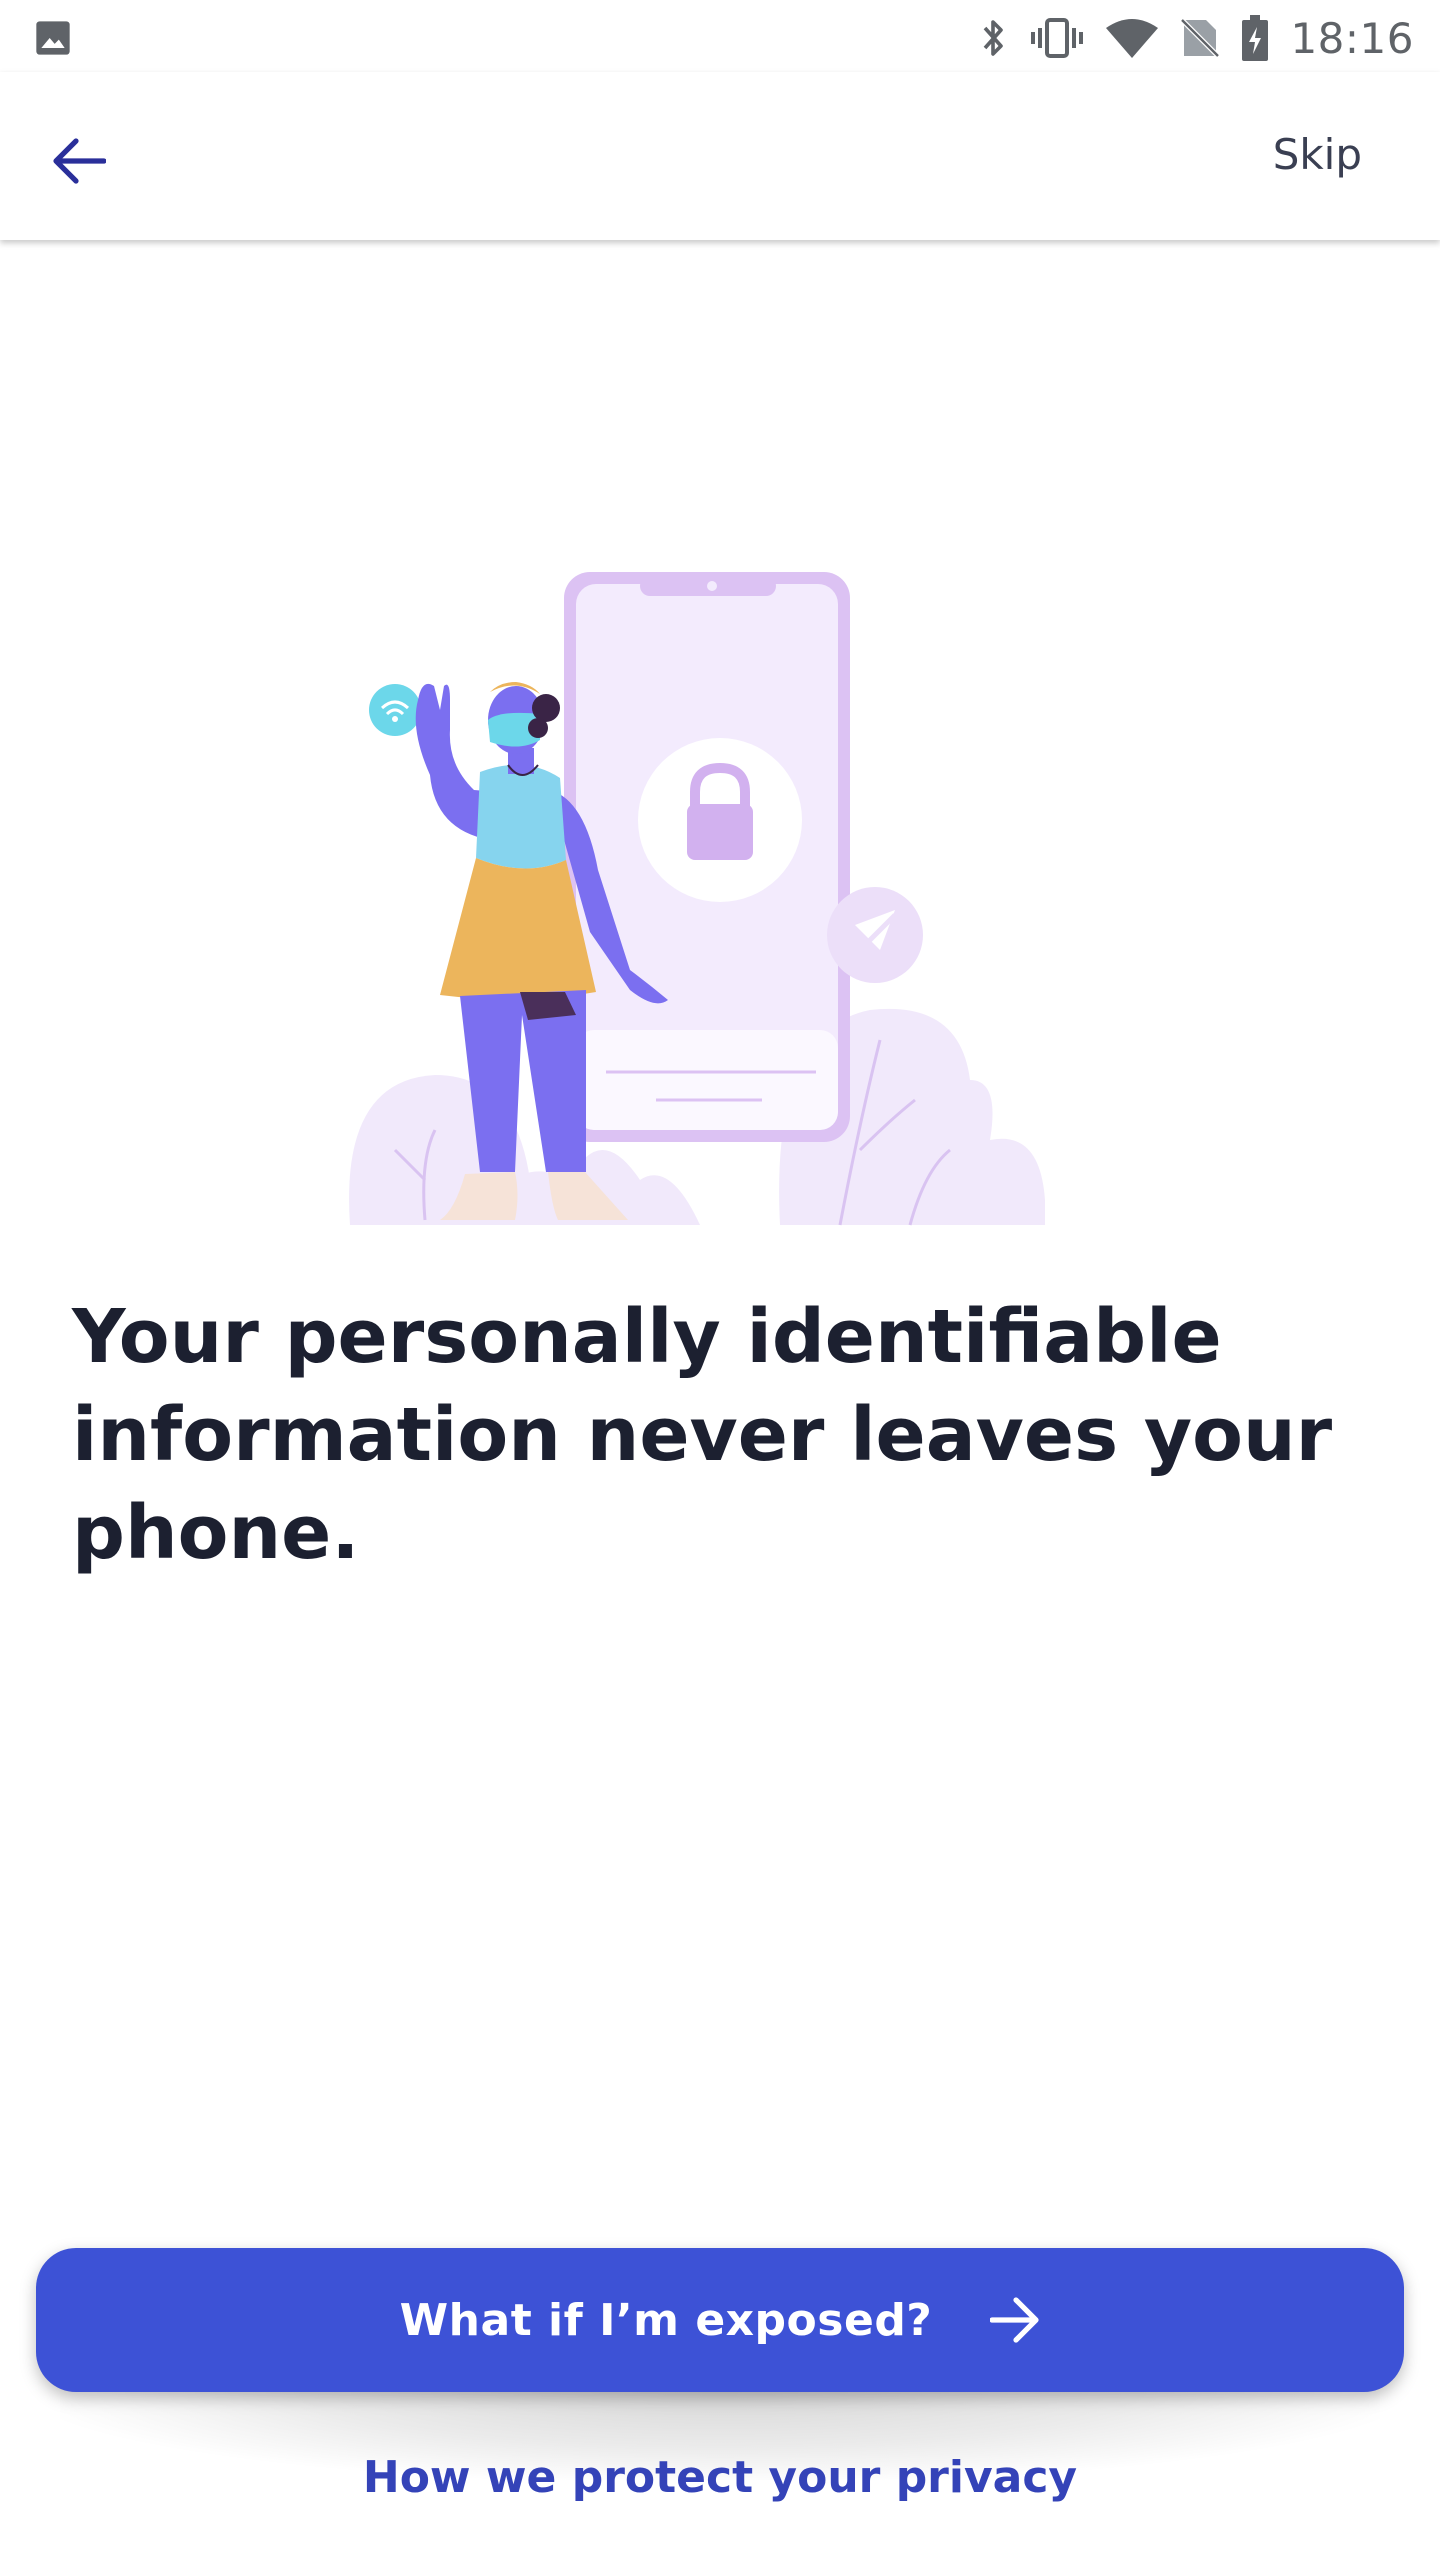 This screenshot has width=1440, height=2560. Describe the element at coordinates (994, 38) in the screenshot. I see `bluetooth-icon` at that location.